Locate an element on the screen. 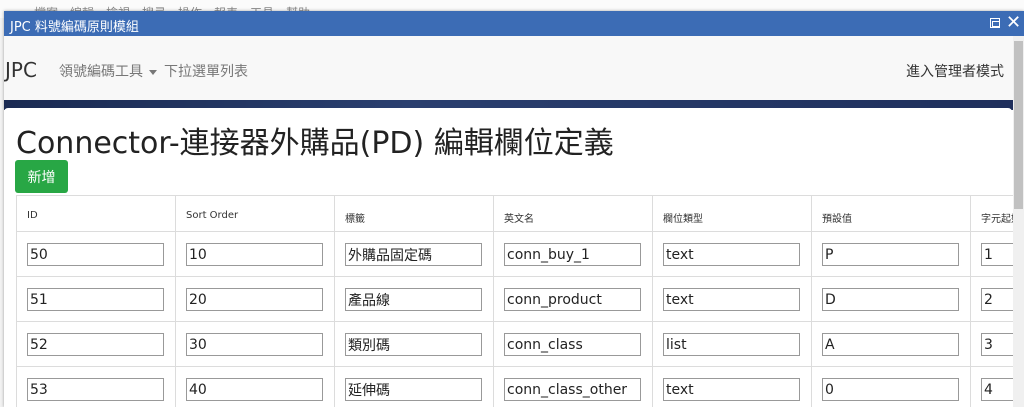 The height and width of the screenshot is (407, 1024). caret-down-icon is located at coordinates (153, 72).